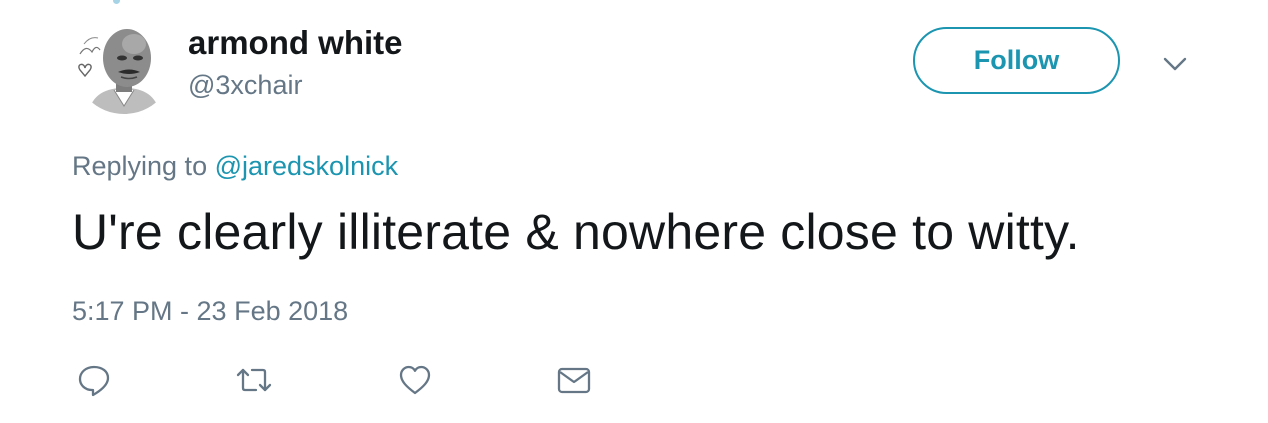 The width and height of the screenshot is (1268, 423). I want to click on more-options-button, so click(1175, 64).